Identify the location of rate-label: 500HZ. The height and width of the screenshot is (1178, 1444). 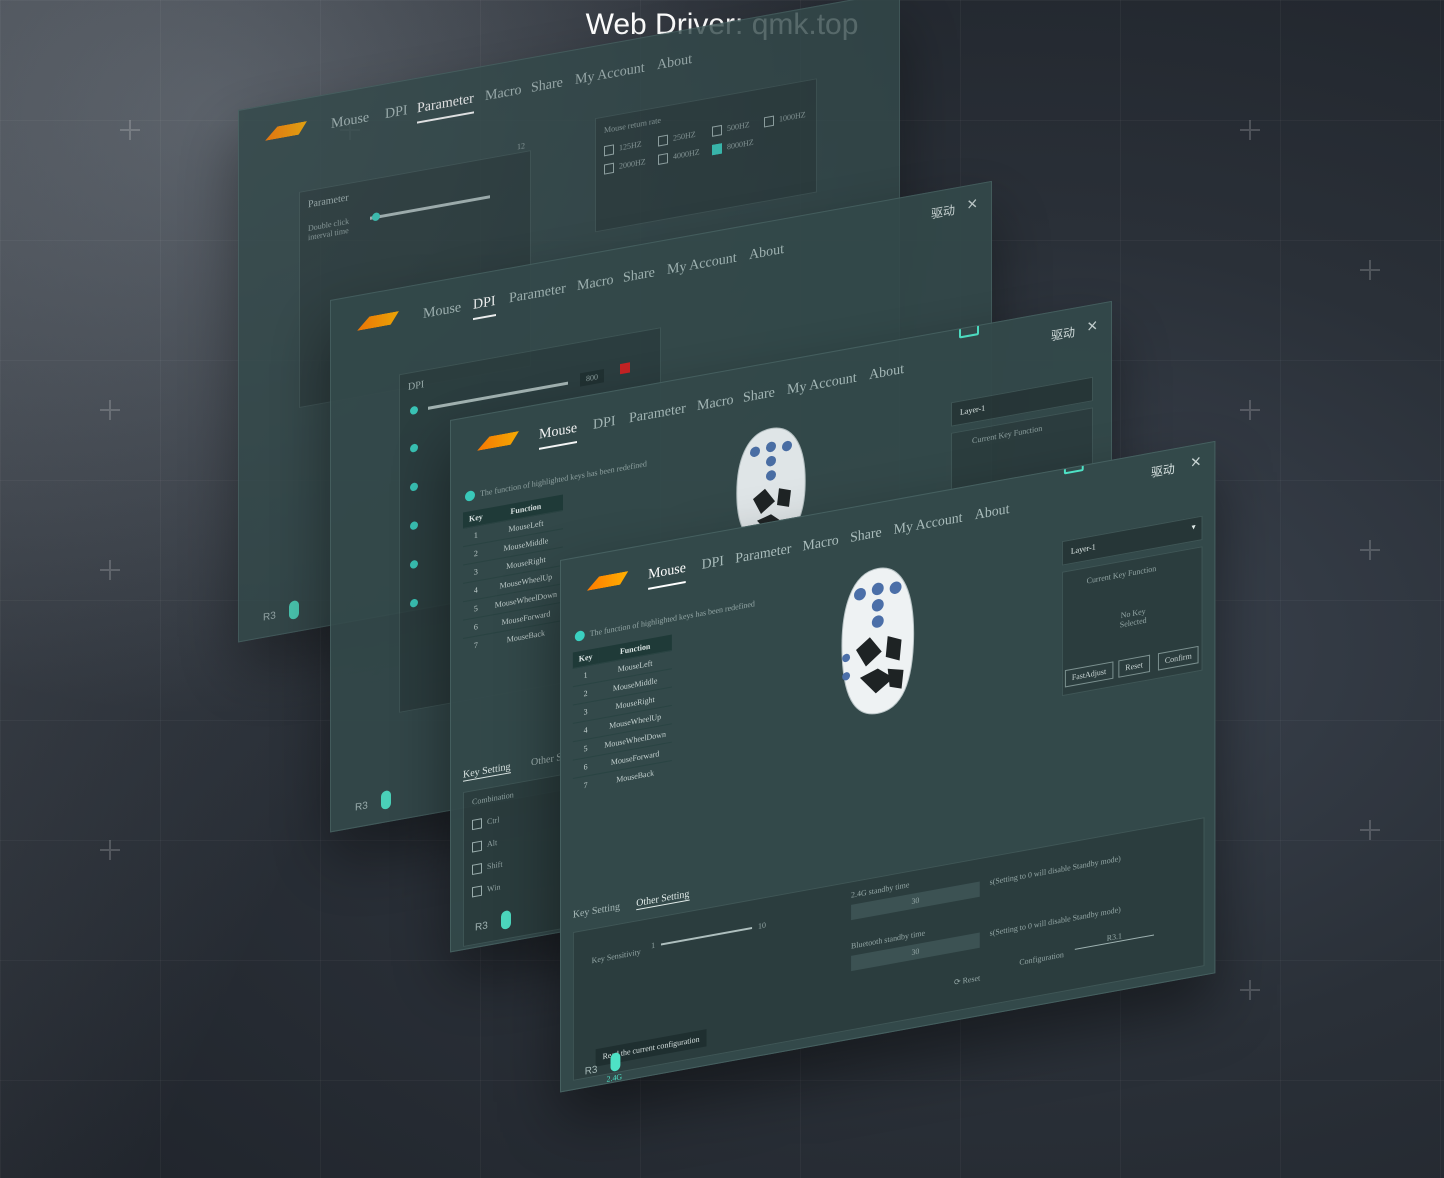
(738, 126).